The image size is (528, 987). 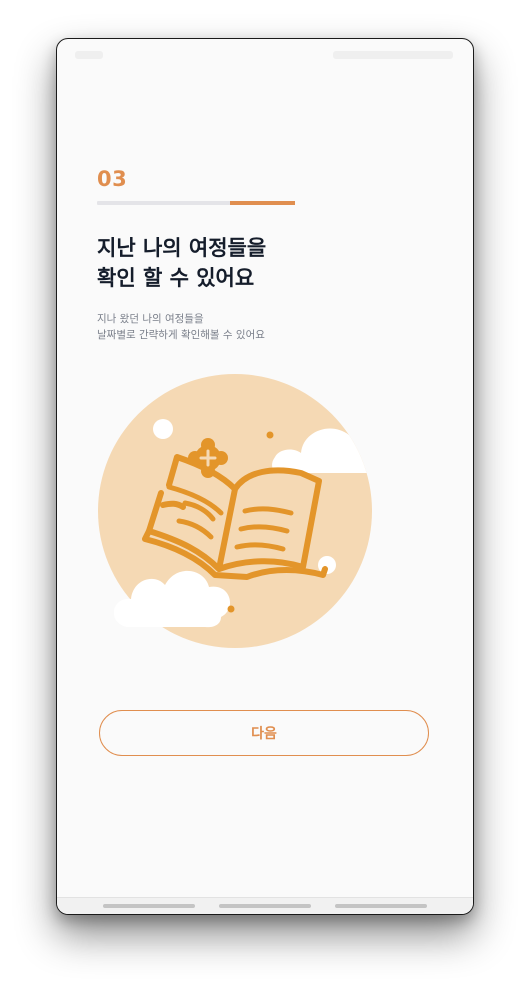 I want to click on page-title-line-2: 확인 할 수 있어요, so click(x=176, y=278).